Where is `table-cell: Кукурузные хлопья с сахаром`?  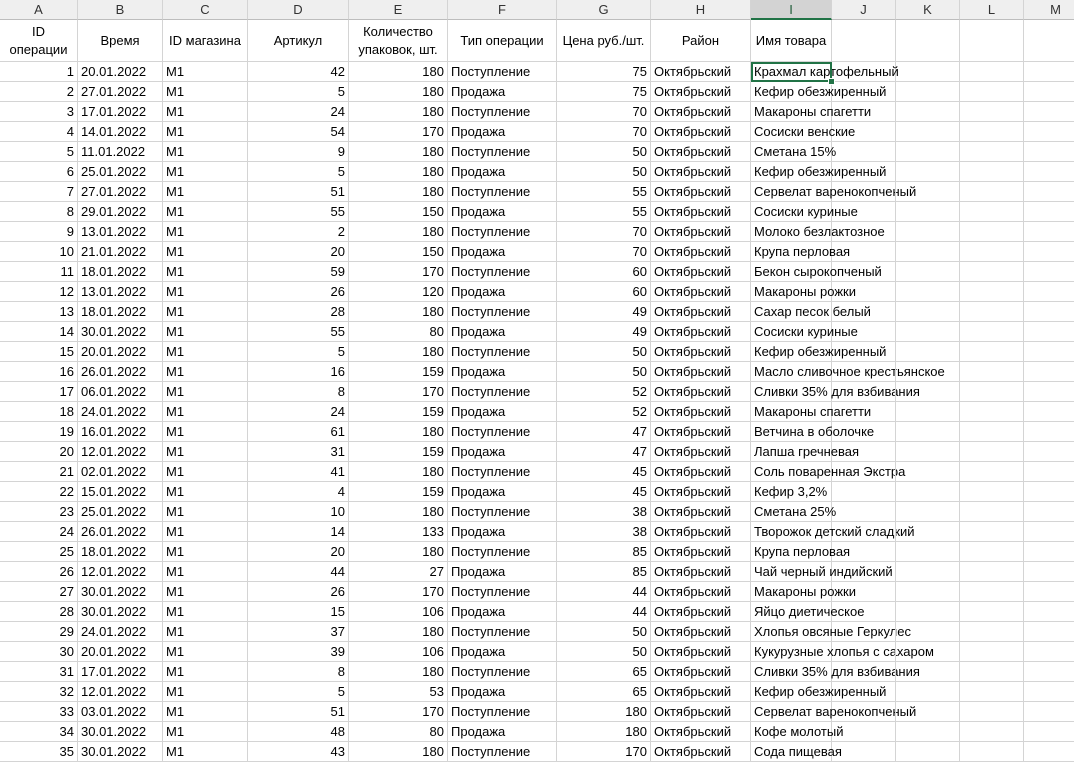 table-cell: Кукурузные хлопья с сахаром is located at coordinates (842, 652).